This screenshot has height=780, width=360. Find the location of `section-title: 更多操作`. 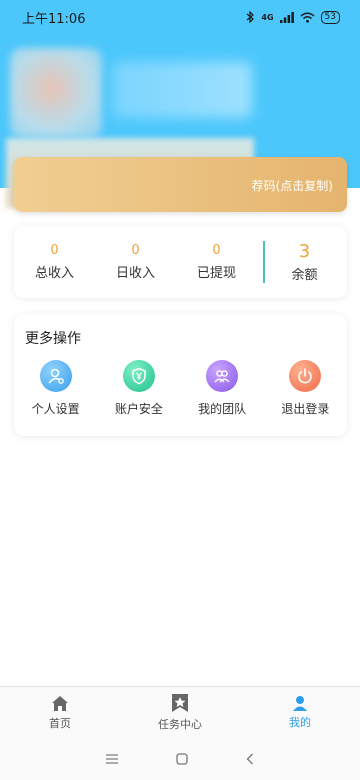

section-title: 更多操作 is located at coordinates (53, 339).